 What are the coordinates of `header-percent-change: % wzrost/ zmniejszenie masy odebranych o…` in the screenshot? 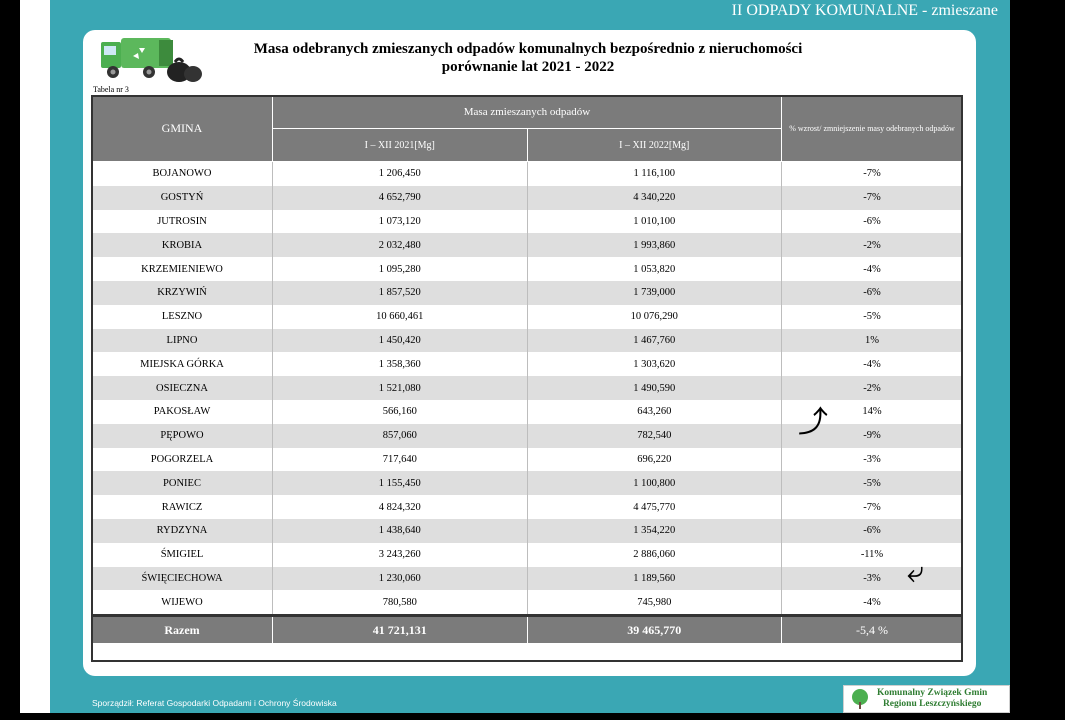 It's located at (872, 128).